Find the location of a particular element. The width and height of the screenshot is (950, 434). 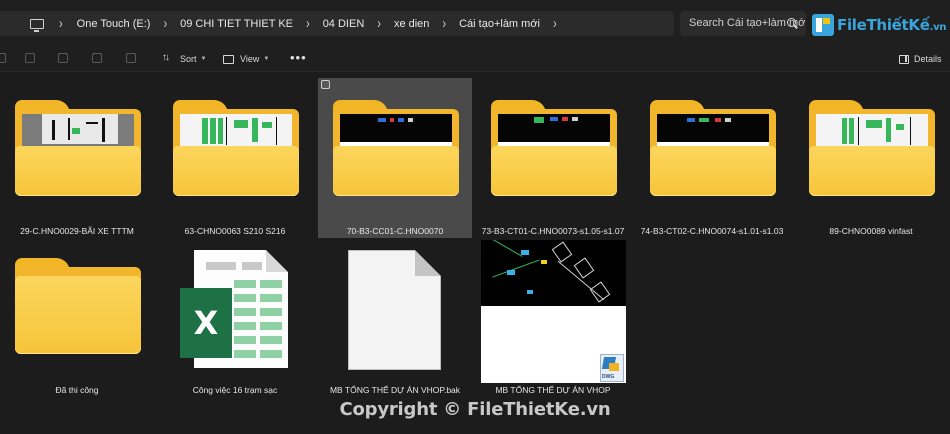

dwg-file-badge-icon: DWG is located at coordinates (612, 368).